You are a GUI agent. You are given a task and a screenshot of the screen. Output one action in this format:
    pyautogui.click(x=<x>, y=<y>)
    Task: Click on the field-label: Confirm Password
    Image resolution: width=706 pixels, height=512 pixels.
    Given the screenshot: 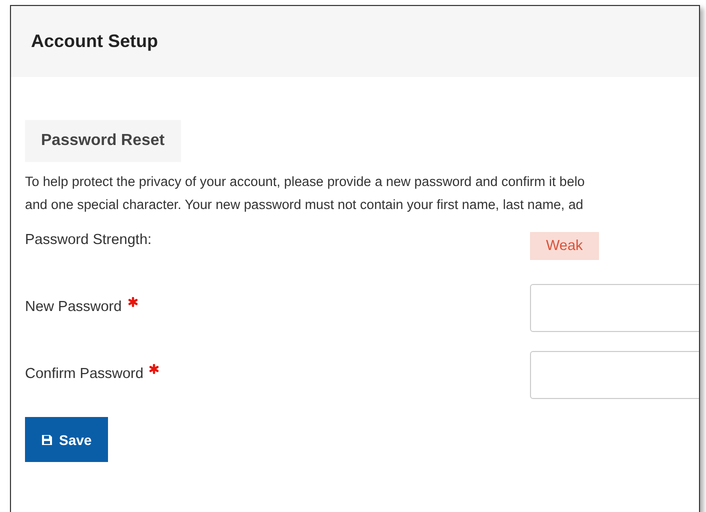 What is the action you would take?
    pyautogui.click(x=84, y=374)
    